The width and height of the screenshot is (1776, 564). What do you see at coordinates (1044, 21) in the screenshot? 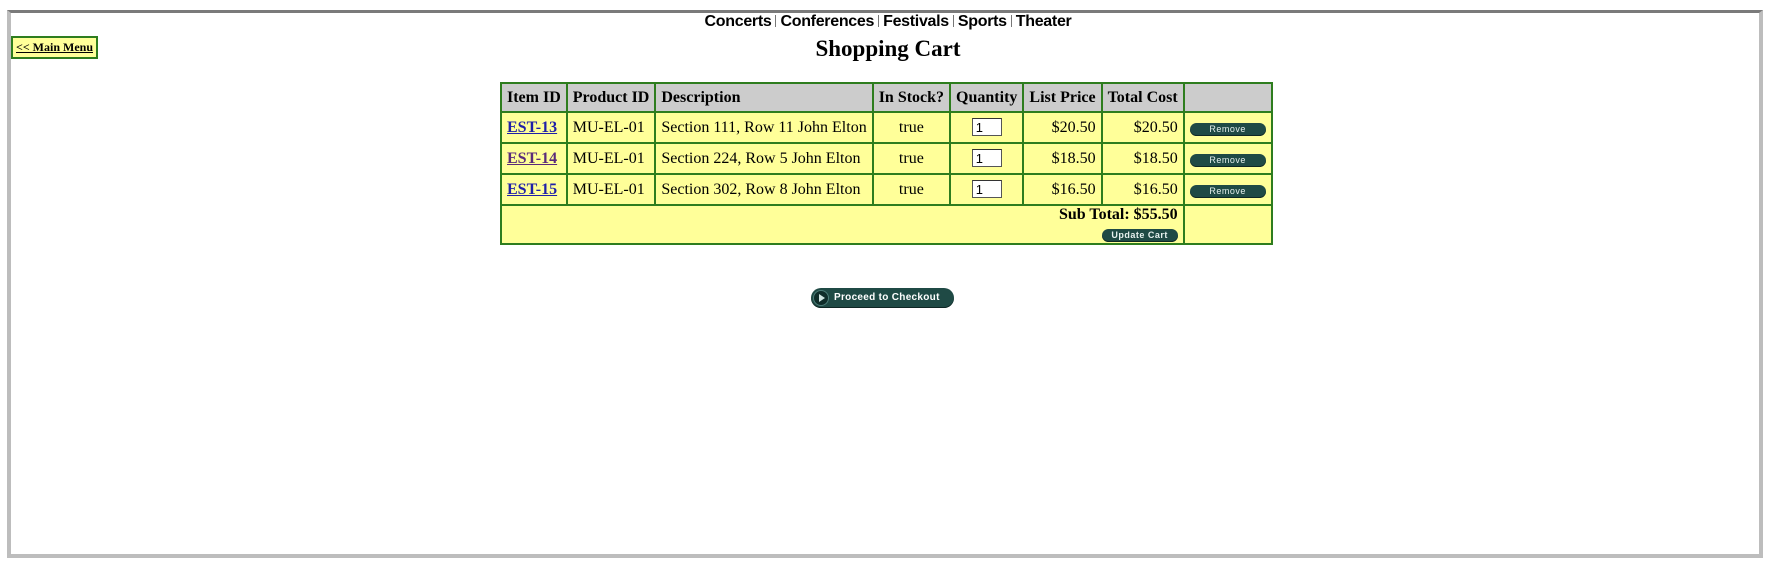
I see `nav-theater: Theater` at bounding box center [1044, 21].